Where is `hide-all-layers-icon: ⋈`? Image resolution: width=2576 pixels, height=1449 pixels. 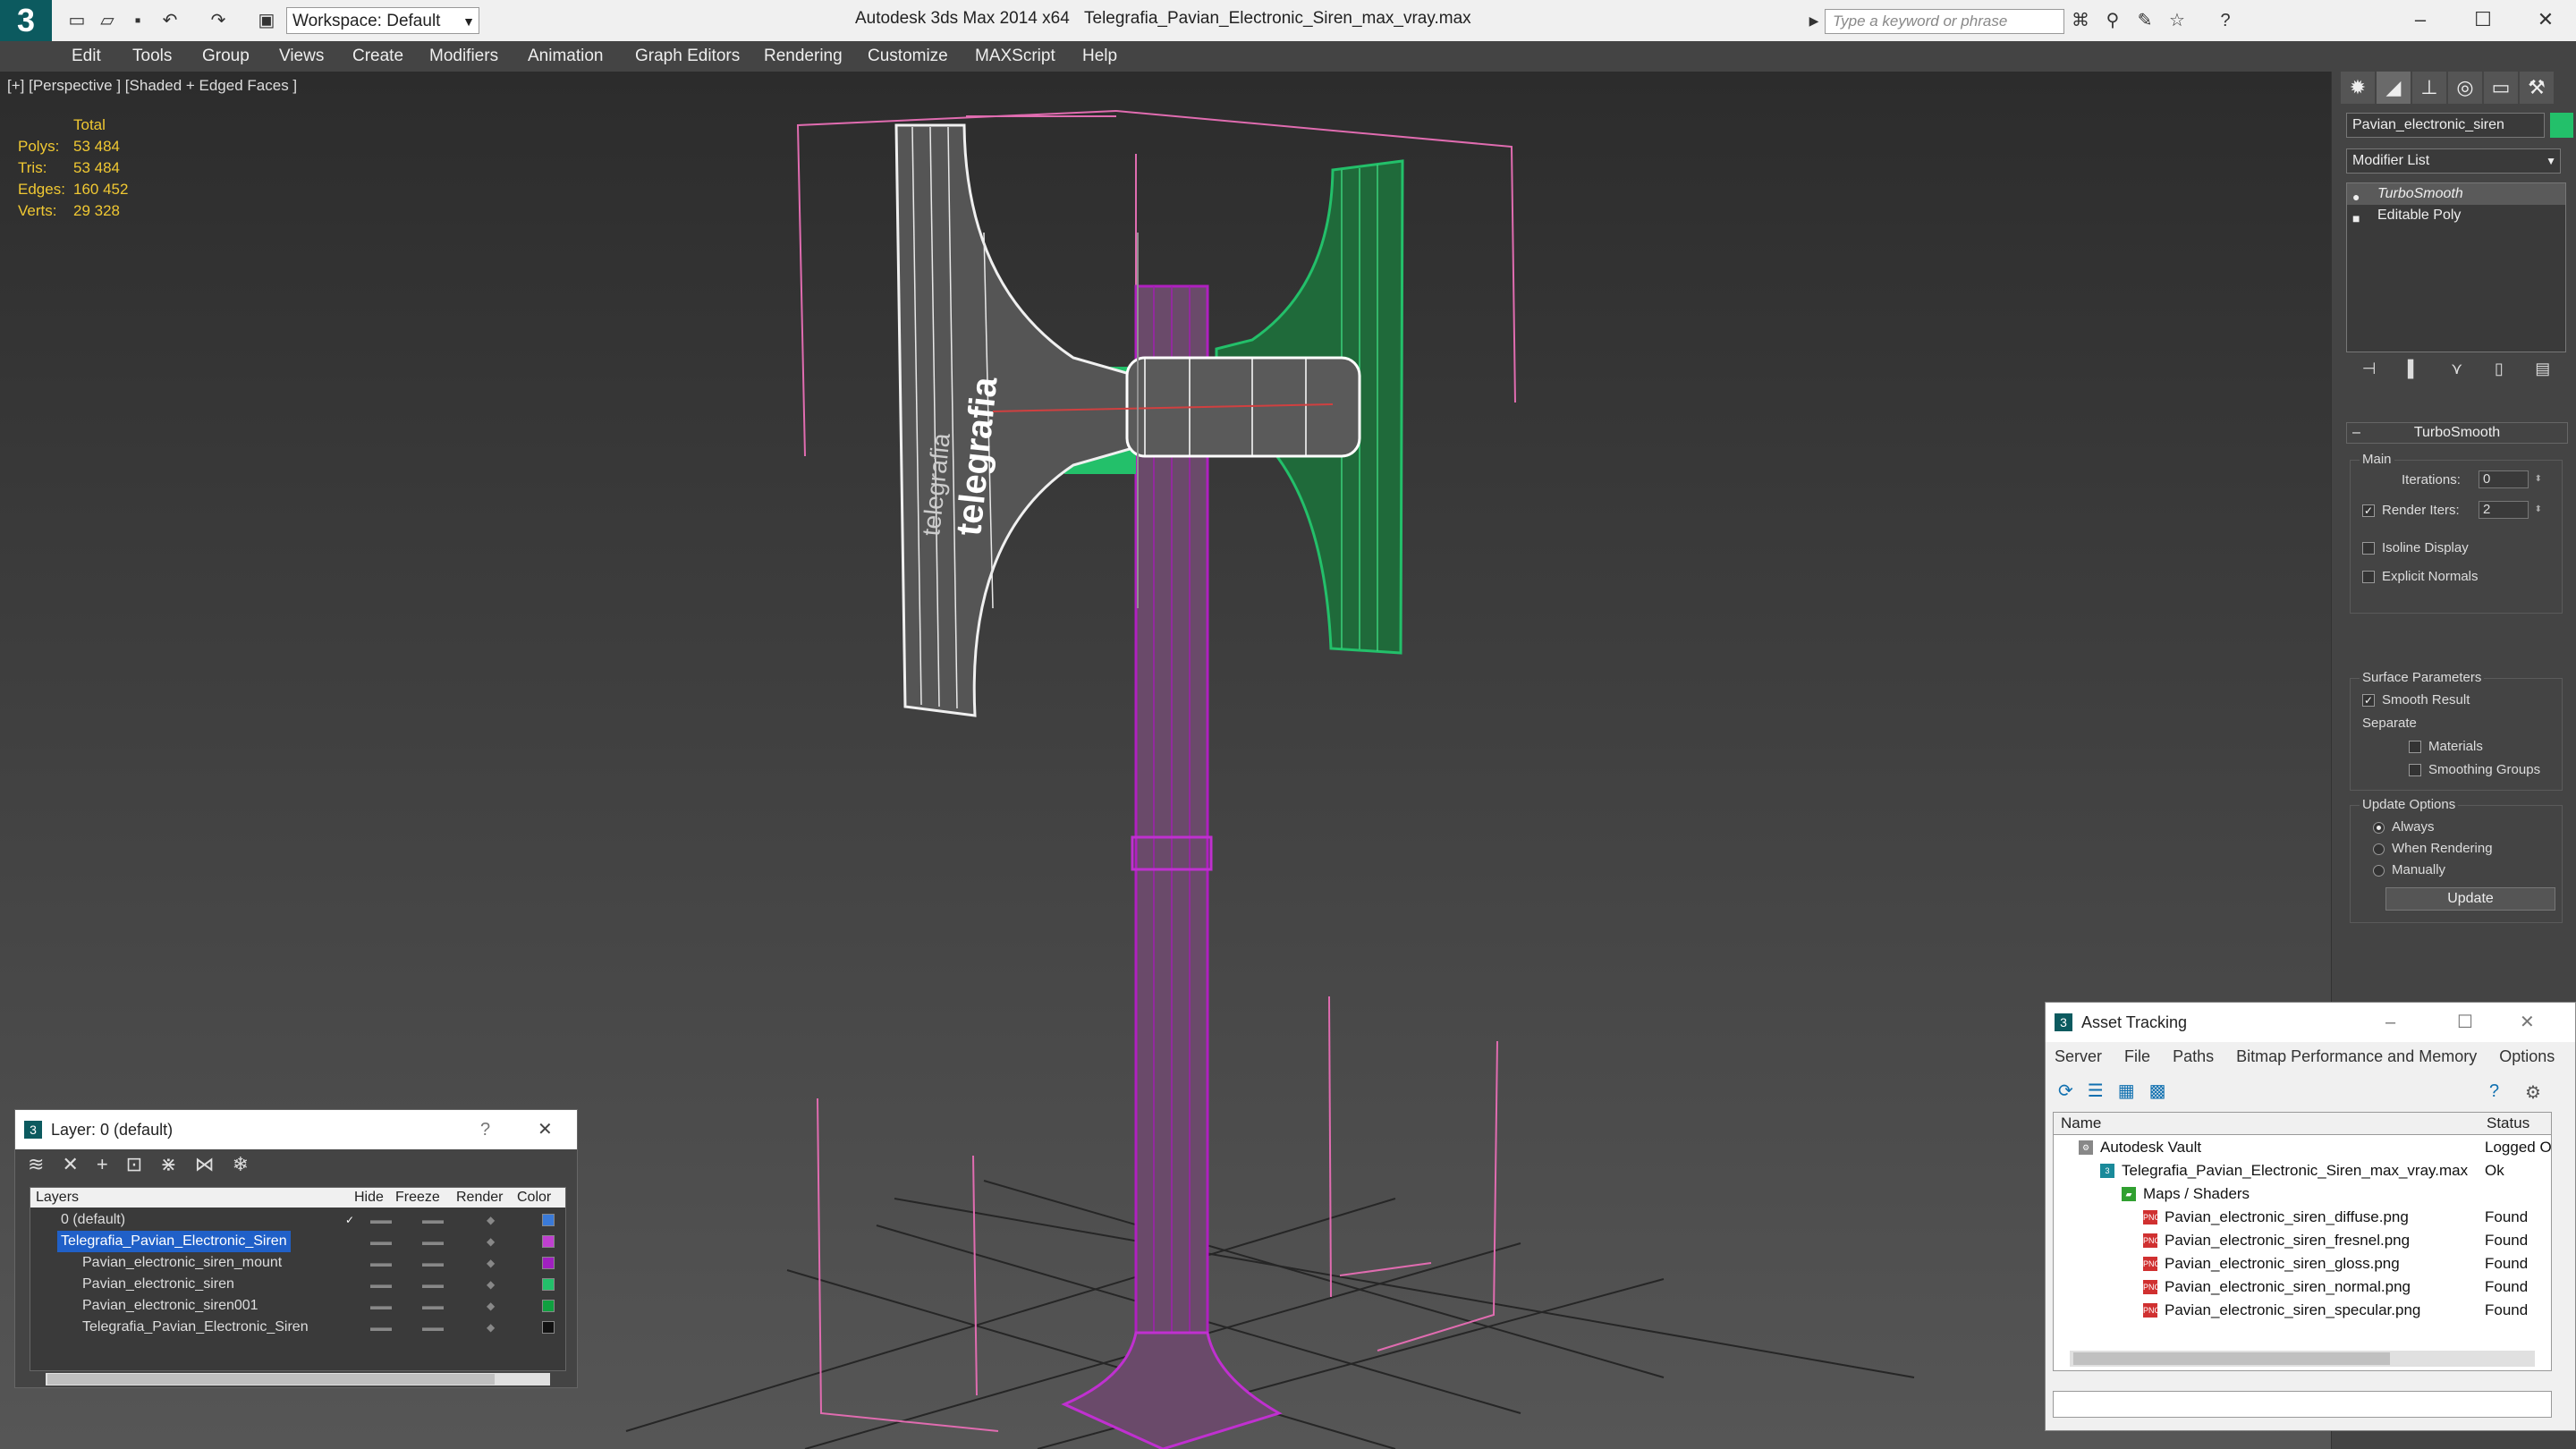
hide-all-layers-icon: ⋈ is located at coordinates (205, 1166).